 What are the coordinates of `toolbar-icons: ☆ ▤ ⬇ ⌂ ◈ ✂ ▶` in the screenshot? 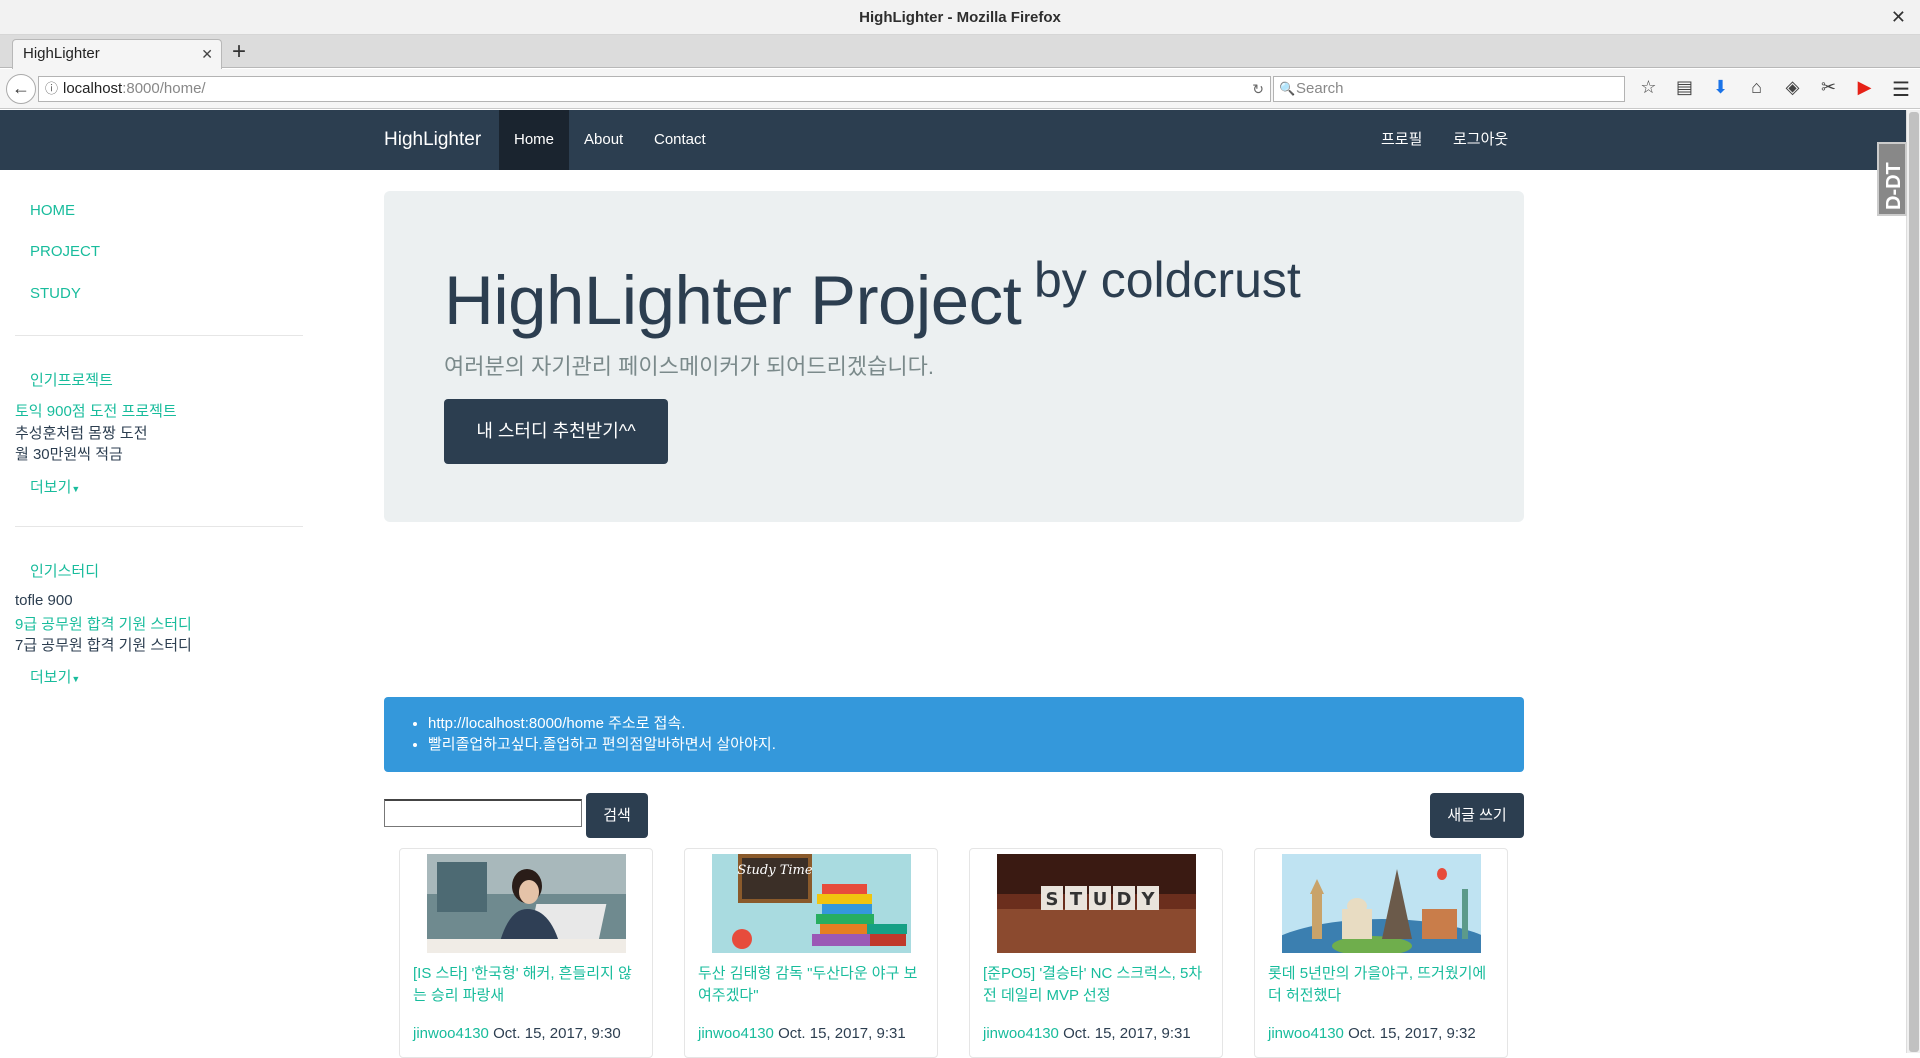 It's located at (1756, 89).